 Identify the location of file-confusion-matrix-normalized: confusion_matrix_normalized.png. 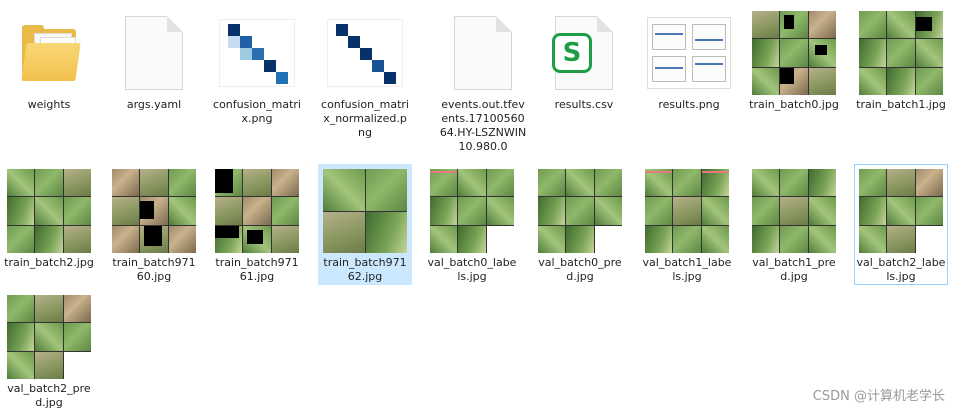
(365, 73).